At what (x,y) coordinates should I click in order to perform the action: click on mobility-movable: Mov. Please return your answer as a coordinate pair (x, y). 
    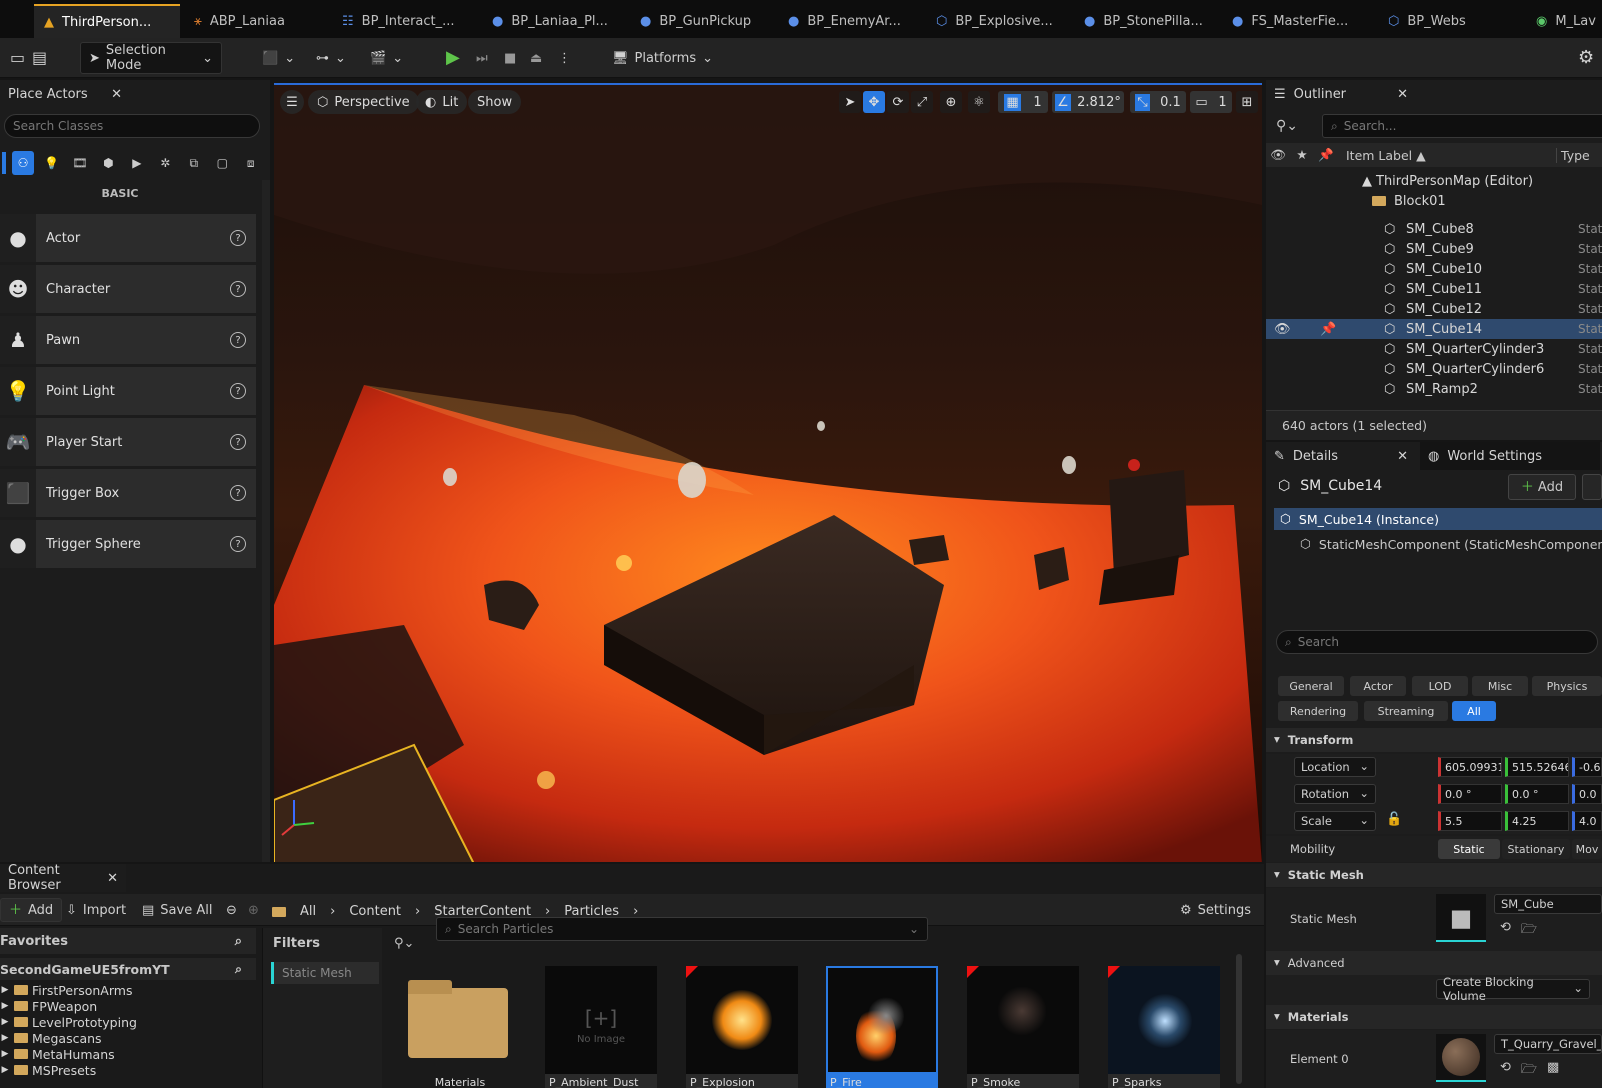
    Looking at the image, I should click on (1587, 849).